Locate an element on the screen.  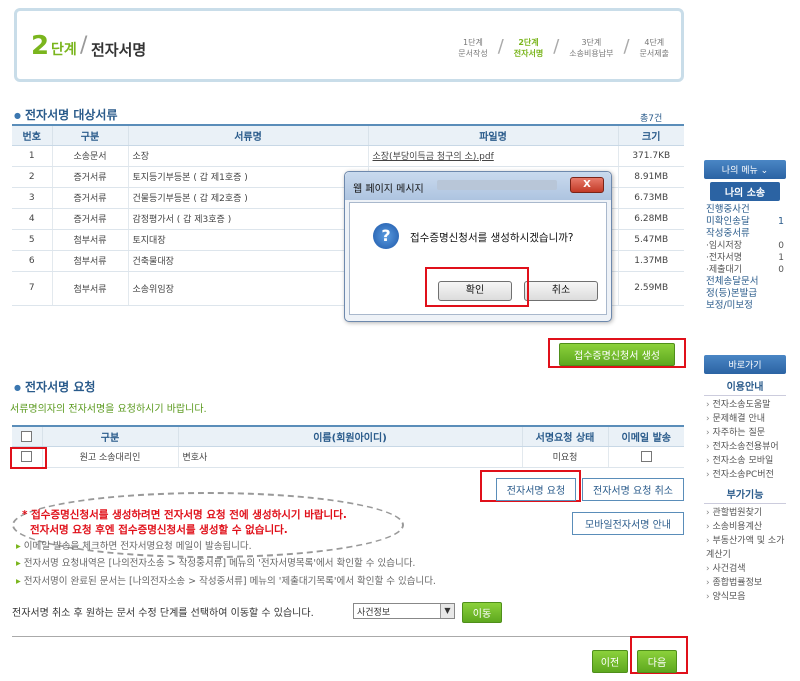
chevron-down-icon: ▼ is located at coordinates (447, 611).